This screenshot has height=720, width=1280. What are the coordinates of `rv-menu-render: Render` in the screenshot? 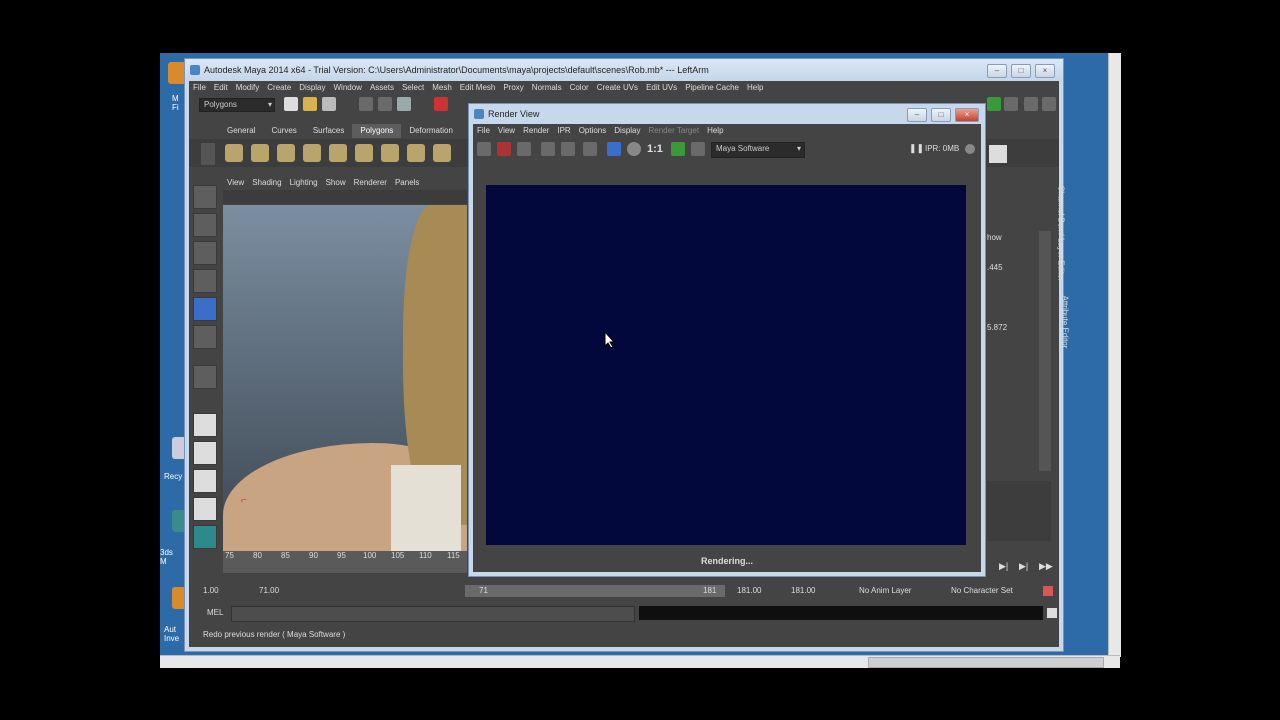 It's located at (536, 131).